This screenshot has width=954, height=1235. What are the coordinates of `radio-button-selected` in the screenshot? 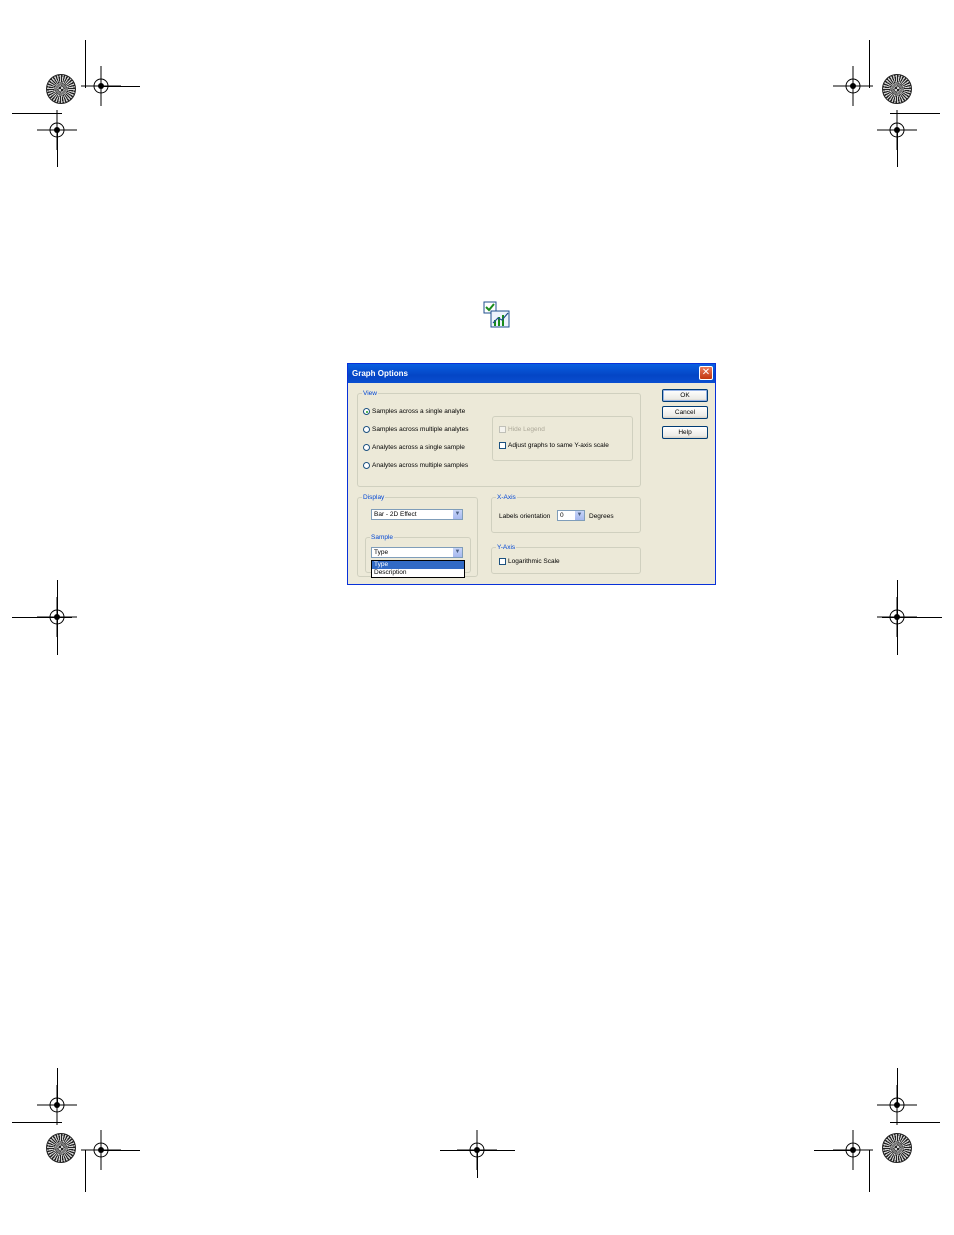 It's located at (366, 411).